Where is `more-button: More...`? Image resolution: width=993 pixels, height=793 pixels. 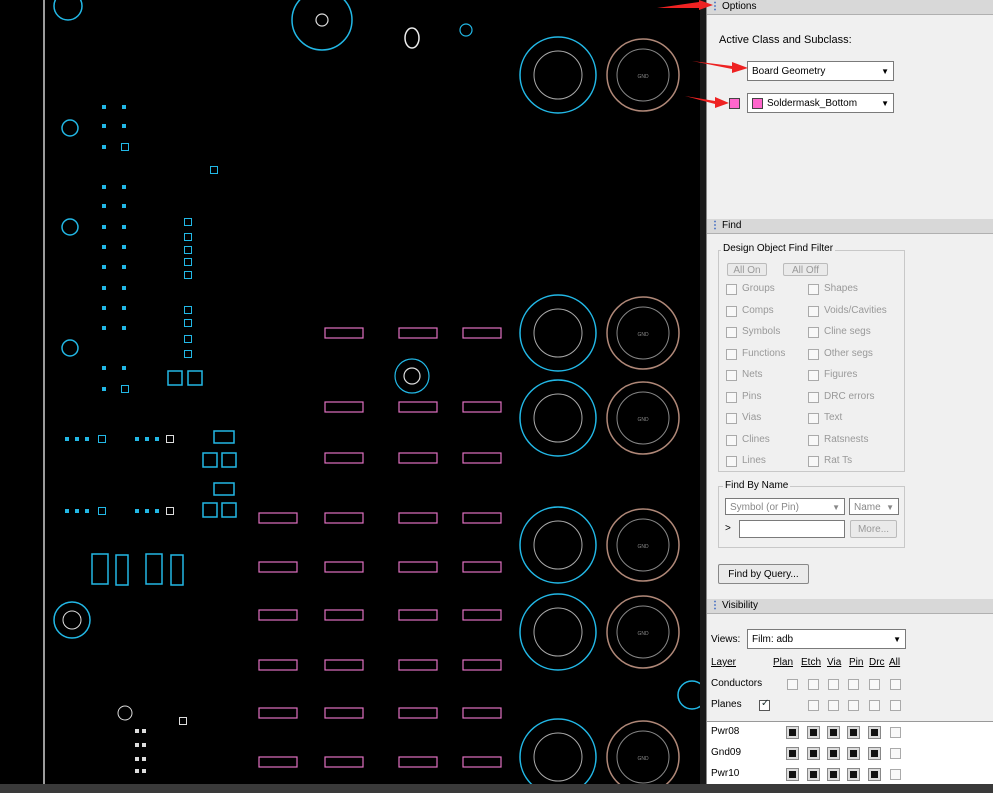 more-button: More... is located at coordinates (873, 529).